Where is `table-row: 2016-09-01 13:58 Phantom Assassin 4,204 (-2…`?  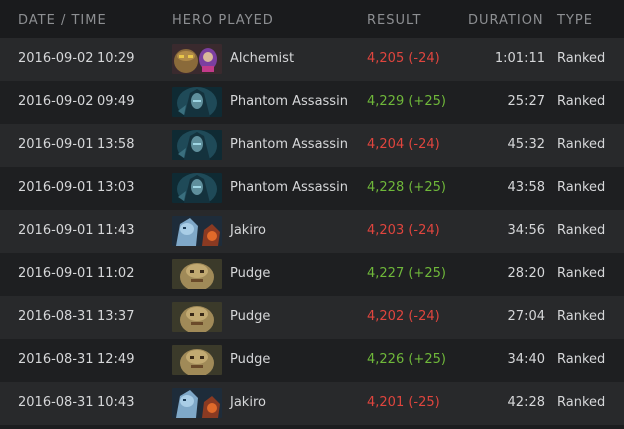 table-row: 2016-09-01 13:58 Phantom Assassin 4,204 (-2… is located at coordinates (312, 145).